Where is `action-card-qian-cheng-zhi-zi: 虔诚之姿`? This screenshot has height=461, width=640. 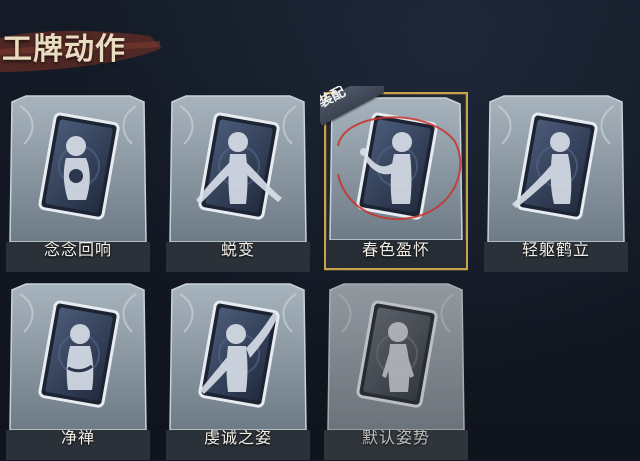
action-card-qian-cheng-zhi-zi: 虔诚之姿 is located at coordinates (238, 370).